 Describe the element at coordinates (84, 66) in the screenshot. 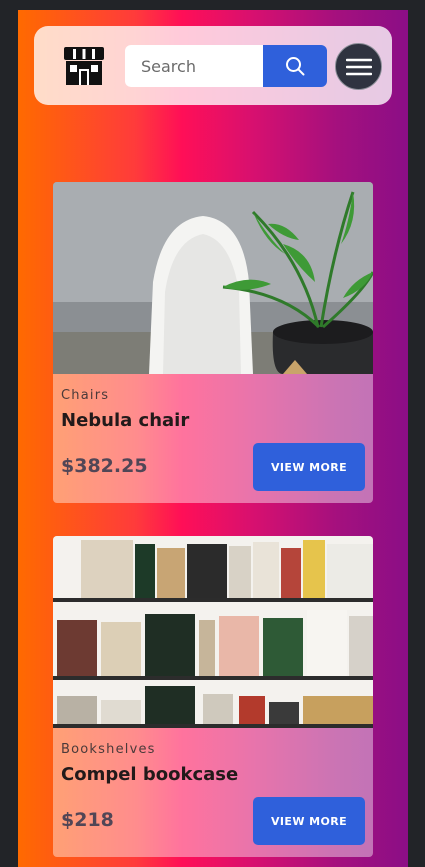

I see `storefront-icon` at that location.